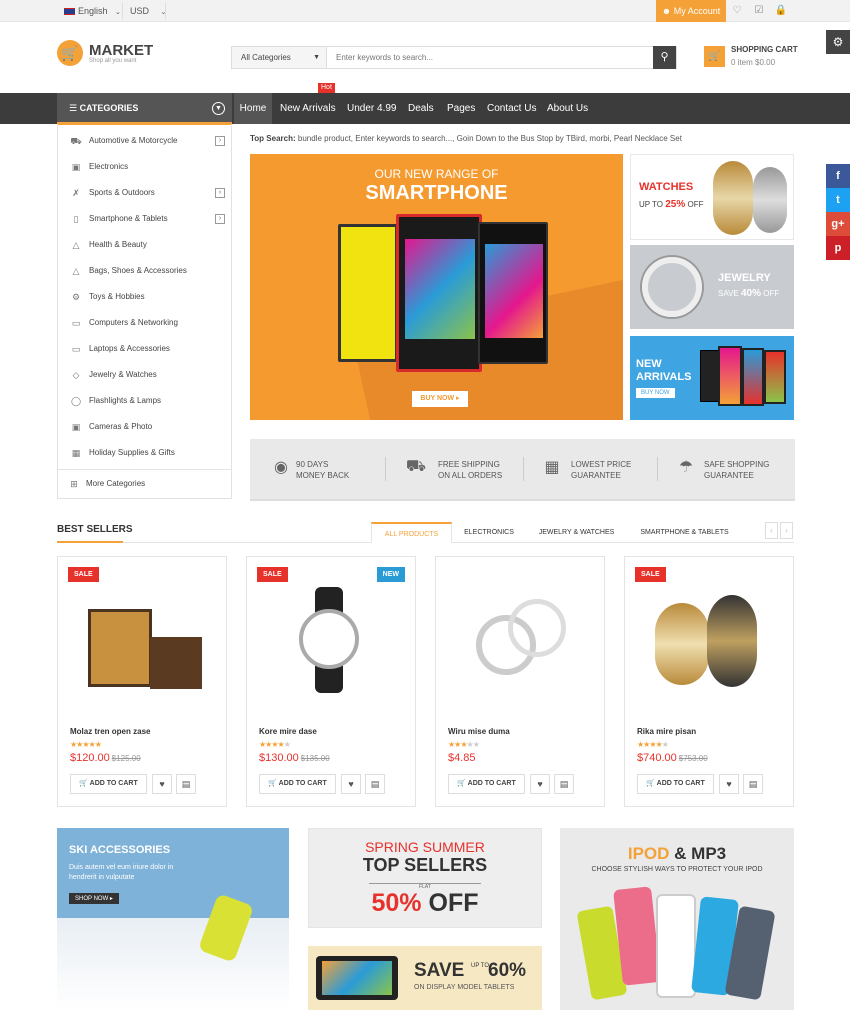  I want to click on category-item-flashlights: ◯ Flashlights & Lamps, so click(144, 401).